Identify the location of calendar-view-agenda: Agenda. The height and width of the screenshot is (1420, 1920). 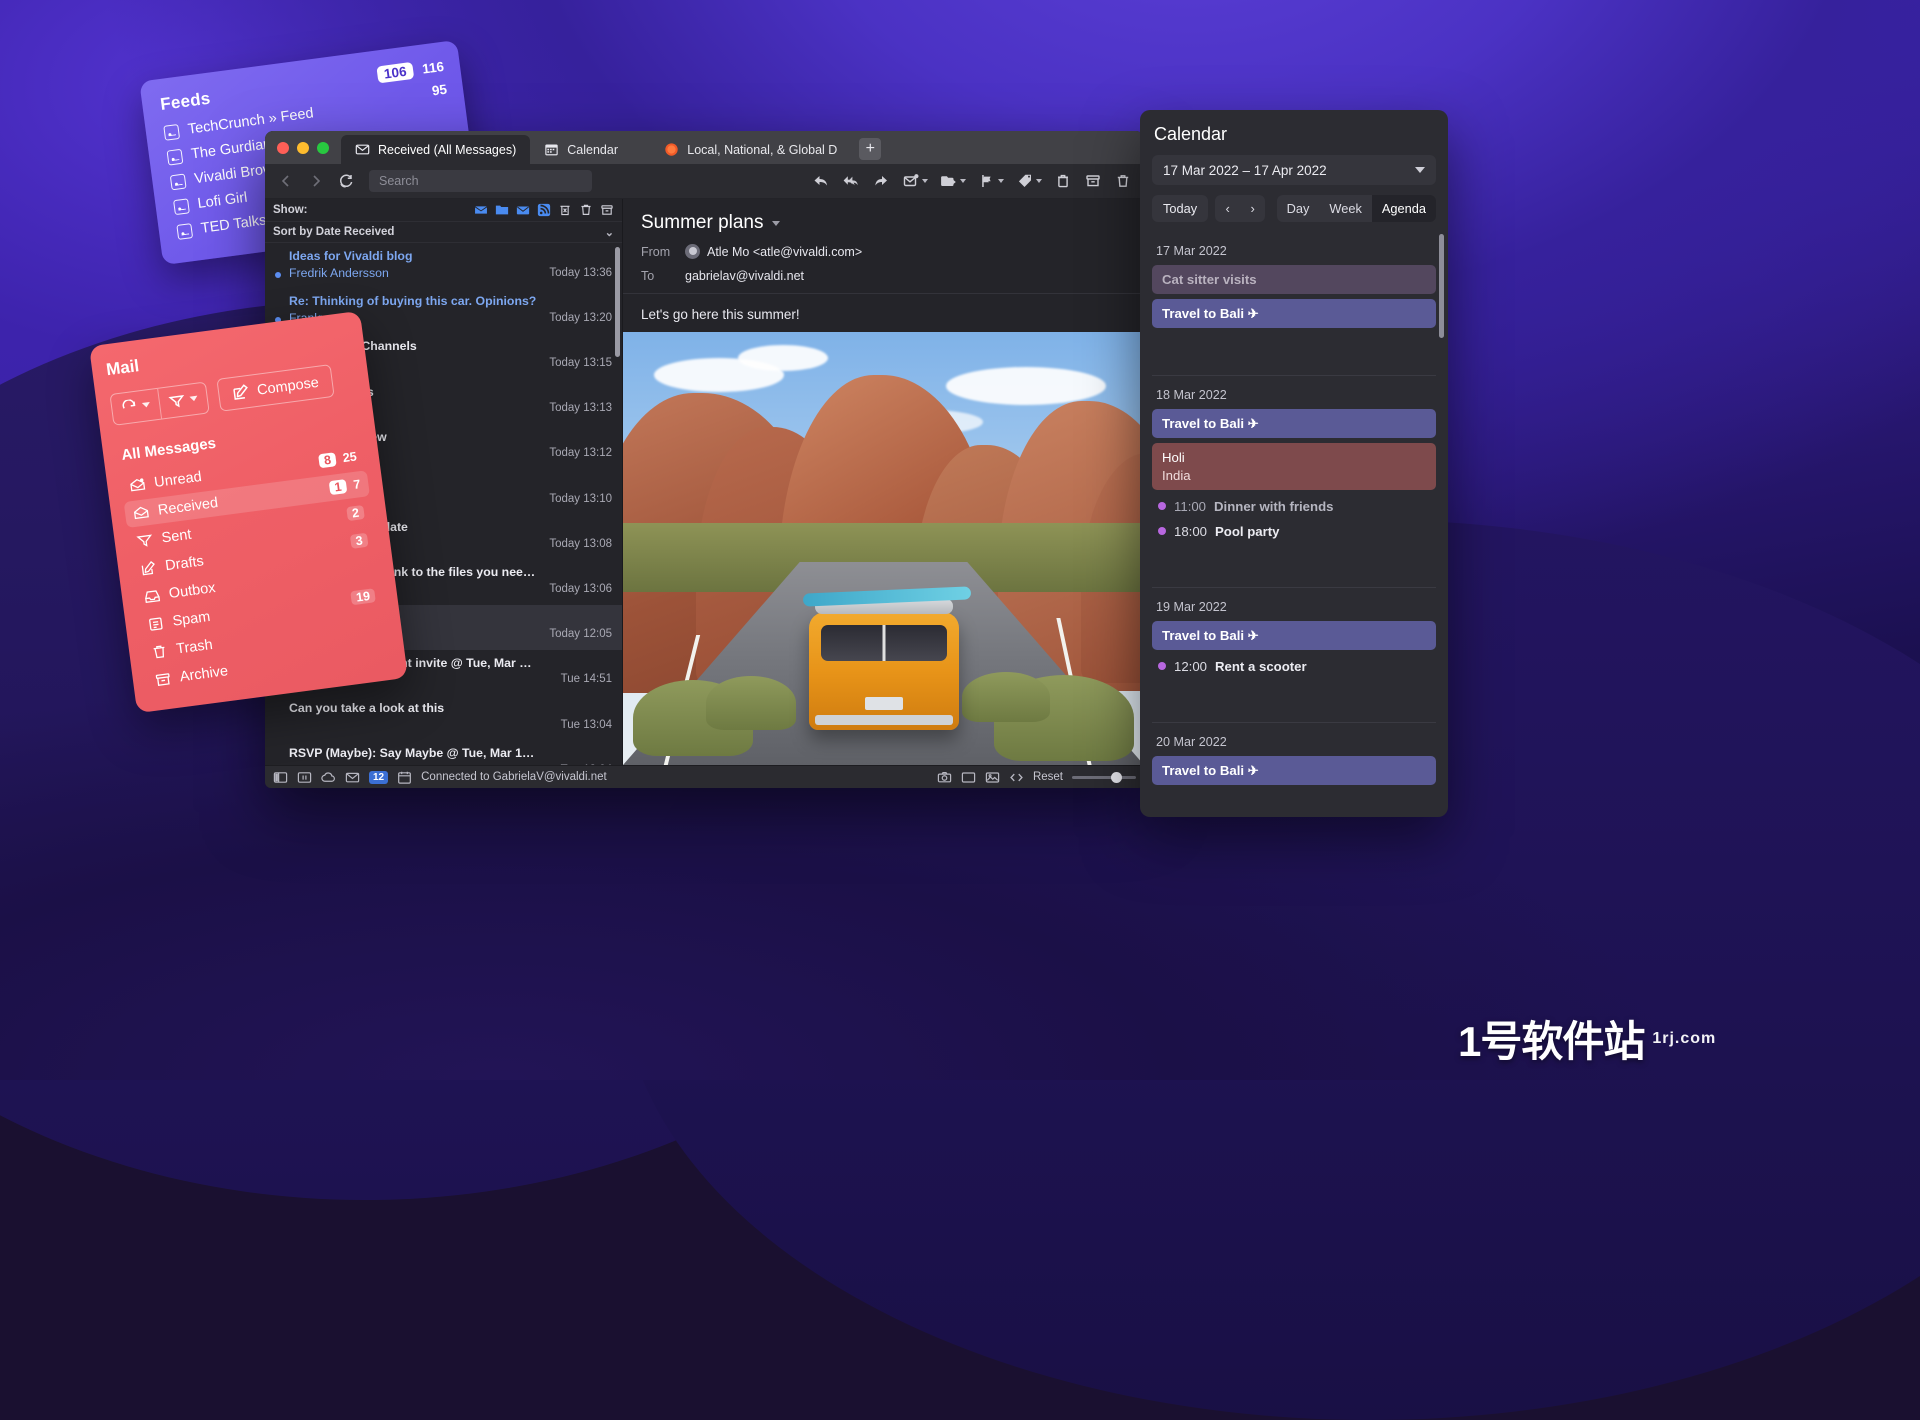
(1404, 208).